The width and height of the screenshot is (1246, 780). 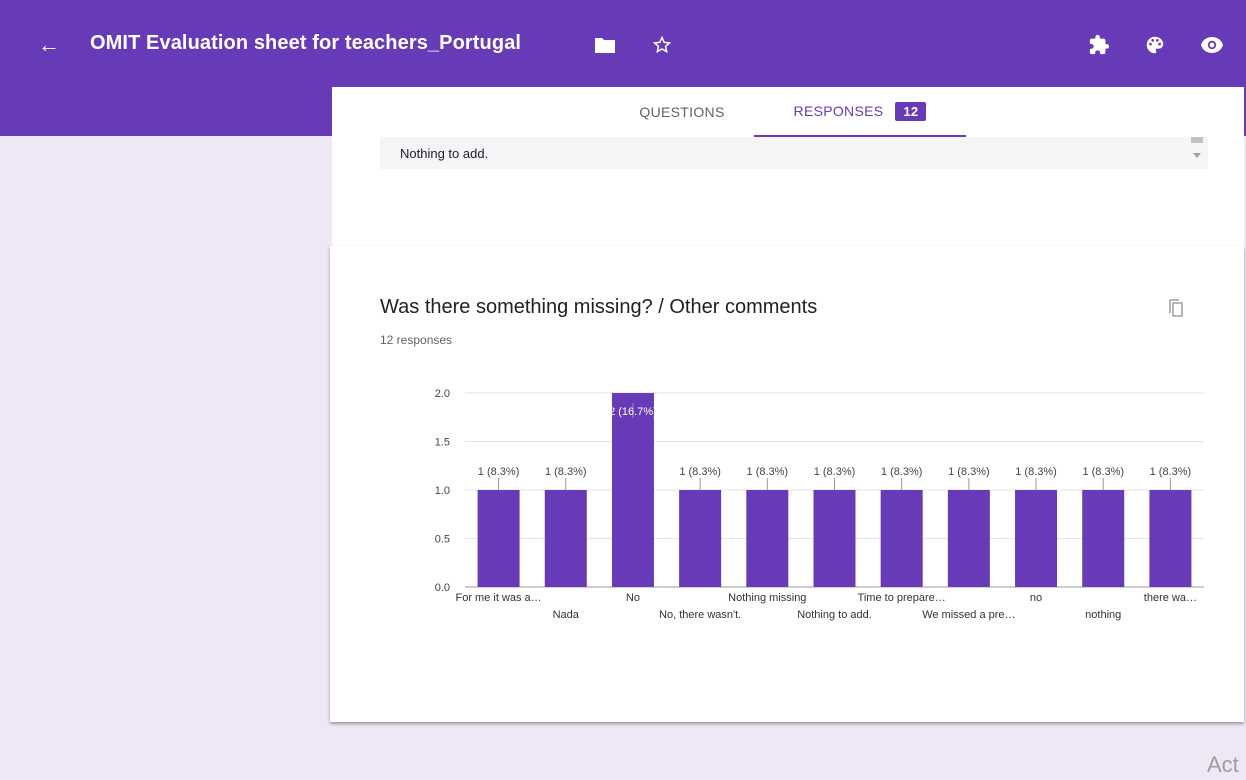 I want to click on tab-responses-label: RESPONSES, so click(x=838, y=111).